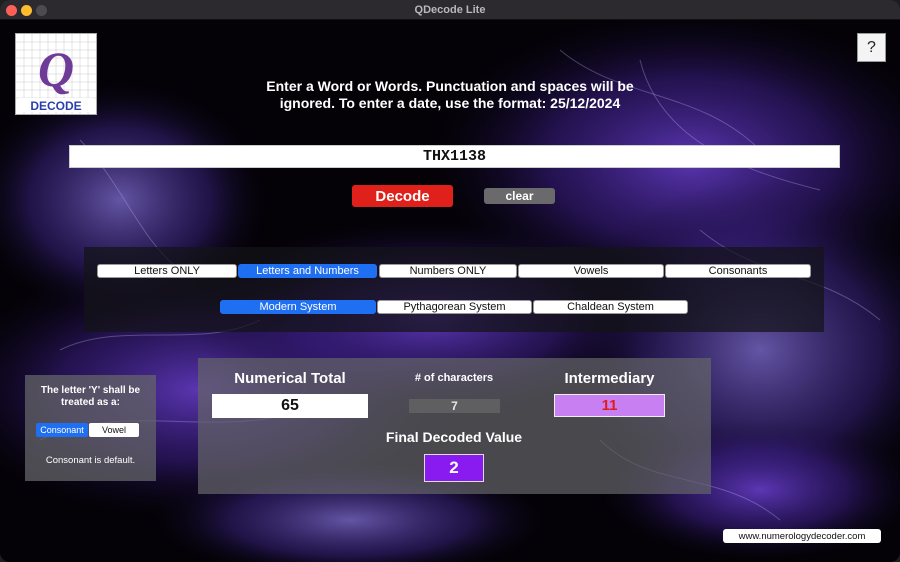  Describe the element at coordinates (307, 271) in the screenshot. I see `mode-letters-and-numbers: Letters and Numbers` at that location.